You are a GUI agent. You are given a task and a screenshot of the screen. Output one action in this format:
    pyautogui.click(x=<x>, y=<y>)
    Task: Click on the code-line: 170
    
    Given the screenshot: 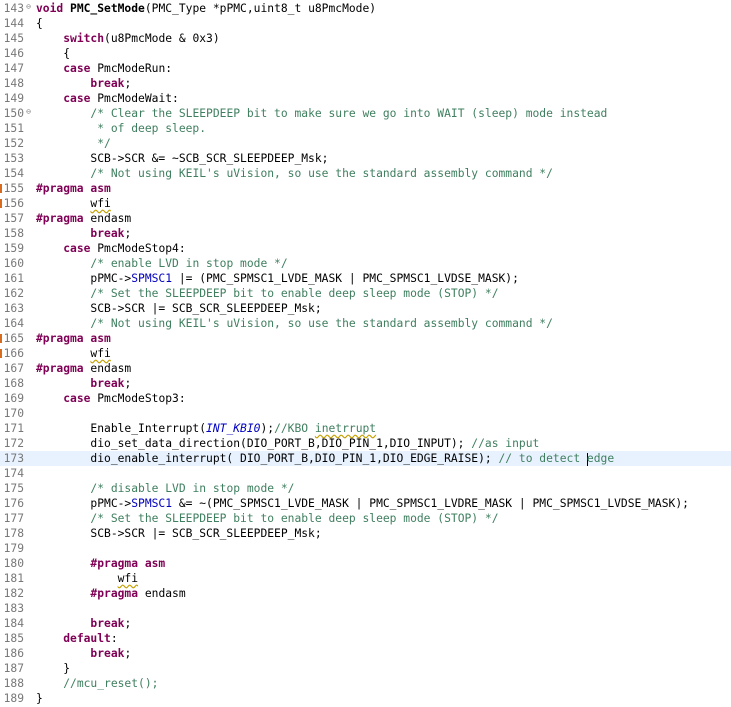 What is the action you would take?
    pyautogui.click(x=365, y=413)
    